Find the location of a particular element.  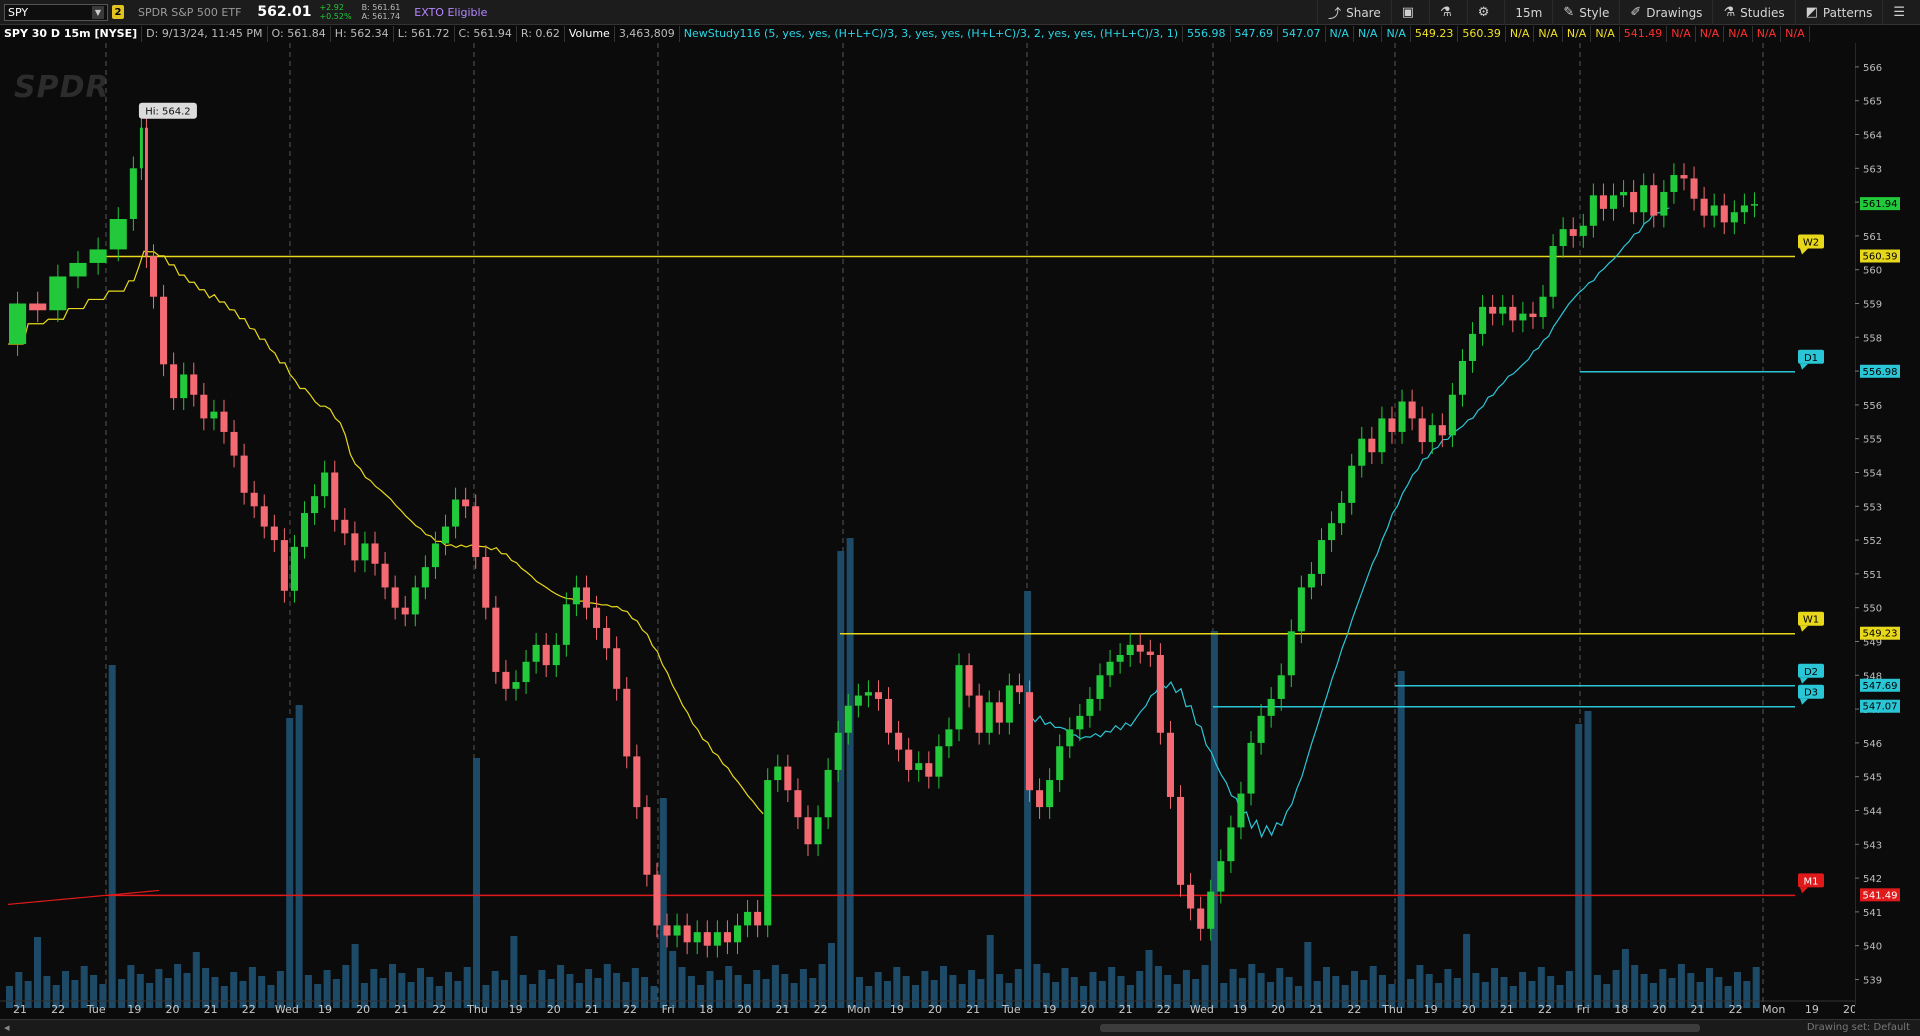

price-tick-label: 541 is located at coordinates (1872, 913).